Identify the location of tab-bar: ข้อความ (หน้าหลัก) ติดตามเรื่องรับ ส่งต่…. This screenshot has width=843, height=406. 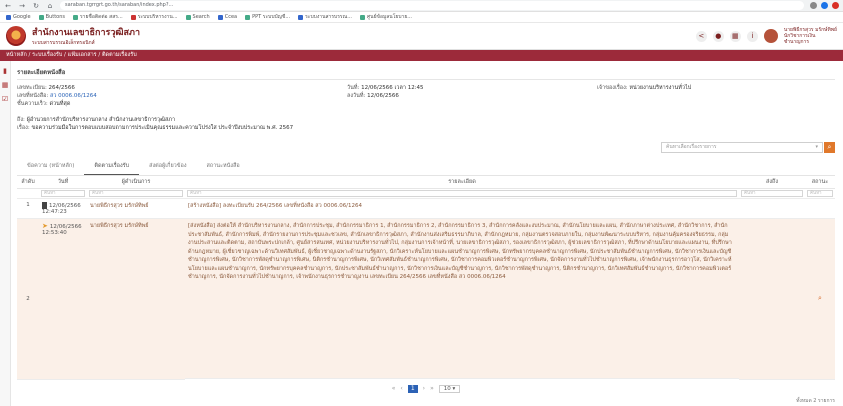
(426, 166).